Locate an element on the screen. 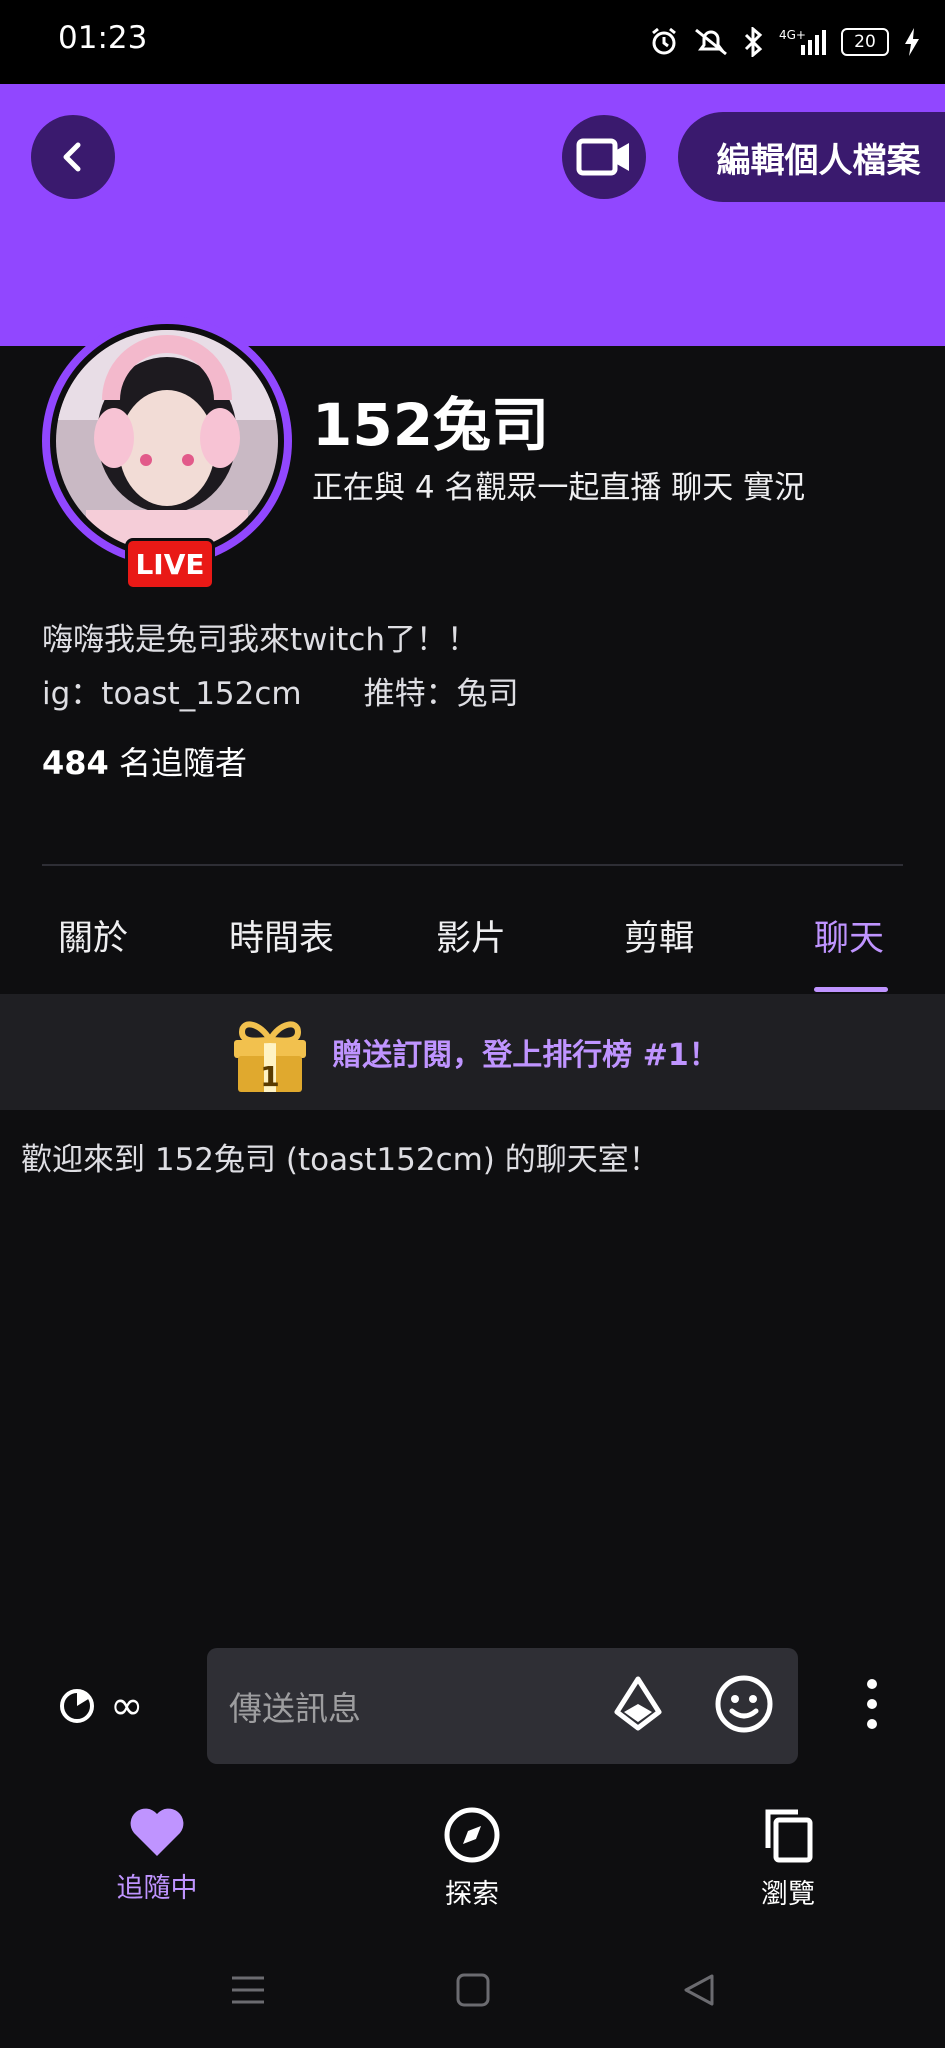 This screenshot has width=945, height=2048. tab-clips: 剪輯 is located at coordinates (659, 935).